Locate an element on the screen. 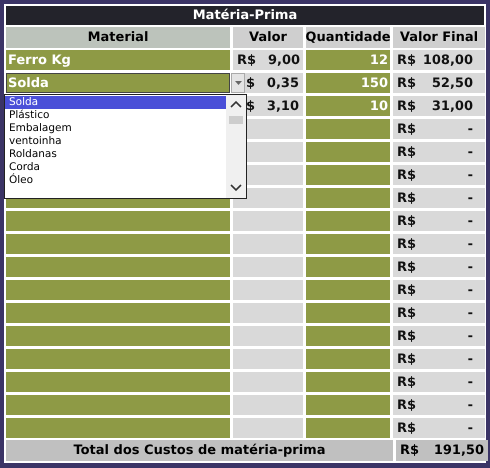  scroll-bar is located at coordinates (236, 146).